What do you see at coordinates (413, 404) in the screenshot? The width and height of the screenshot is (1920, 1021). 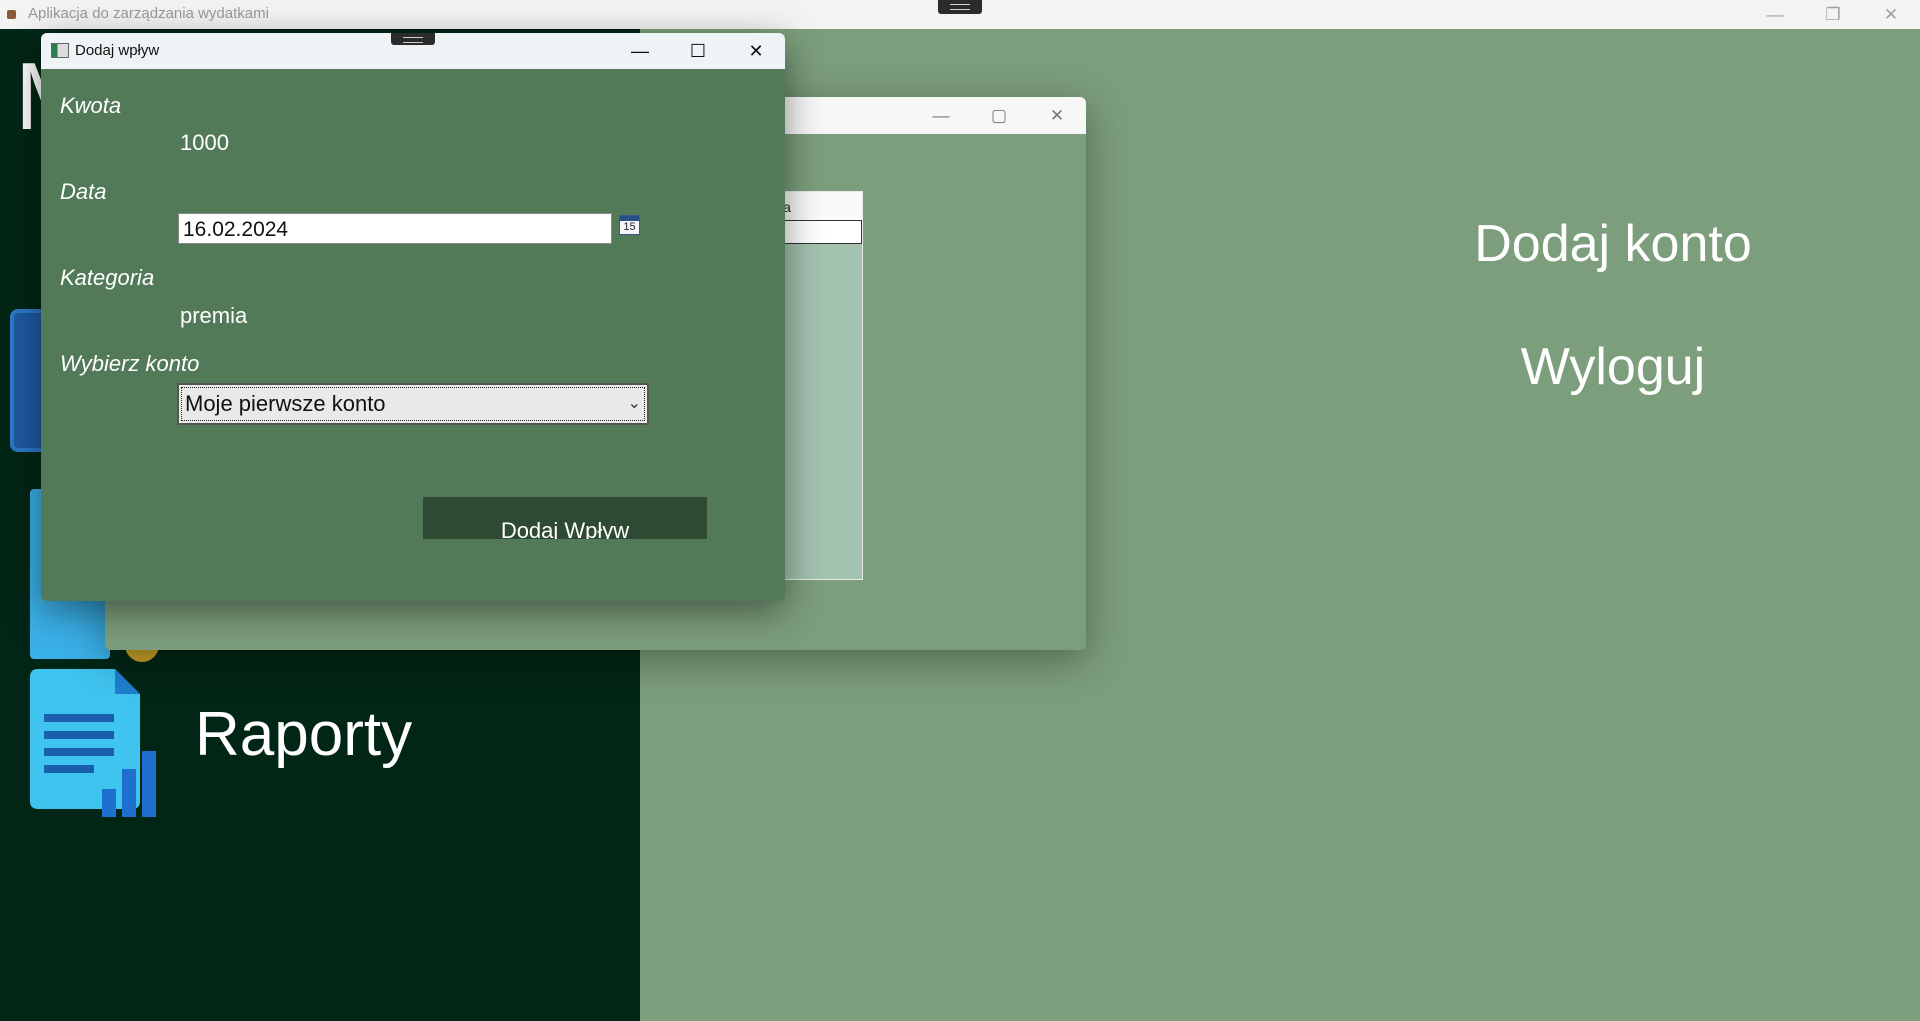 I see `account-select: Moje pierwsze konto ⌄` at bounding box center [413, 404].